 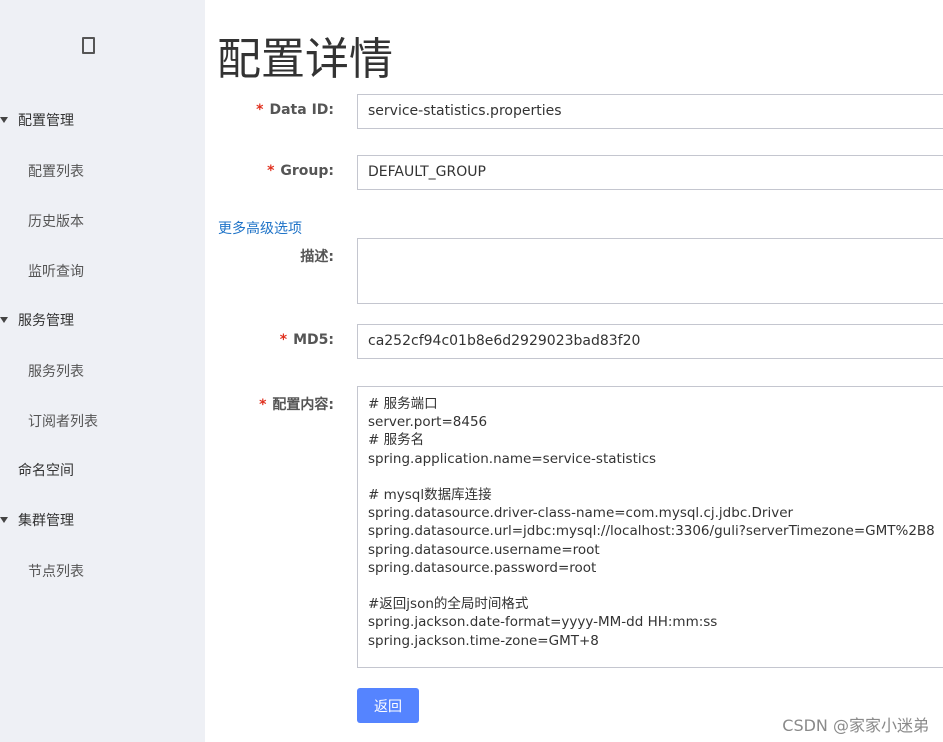 What do you see at coordinates (46, 321) in the screenshot?
I see `sidebar-group-label: 服务管理` at bounding box center [46, 321].